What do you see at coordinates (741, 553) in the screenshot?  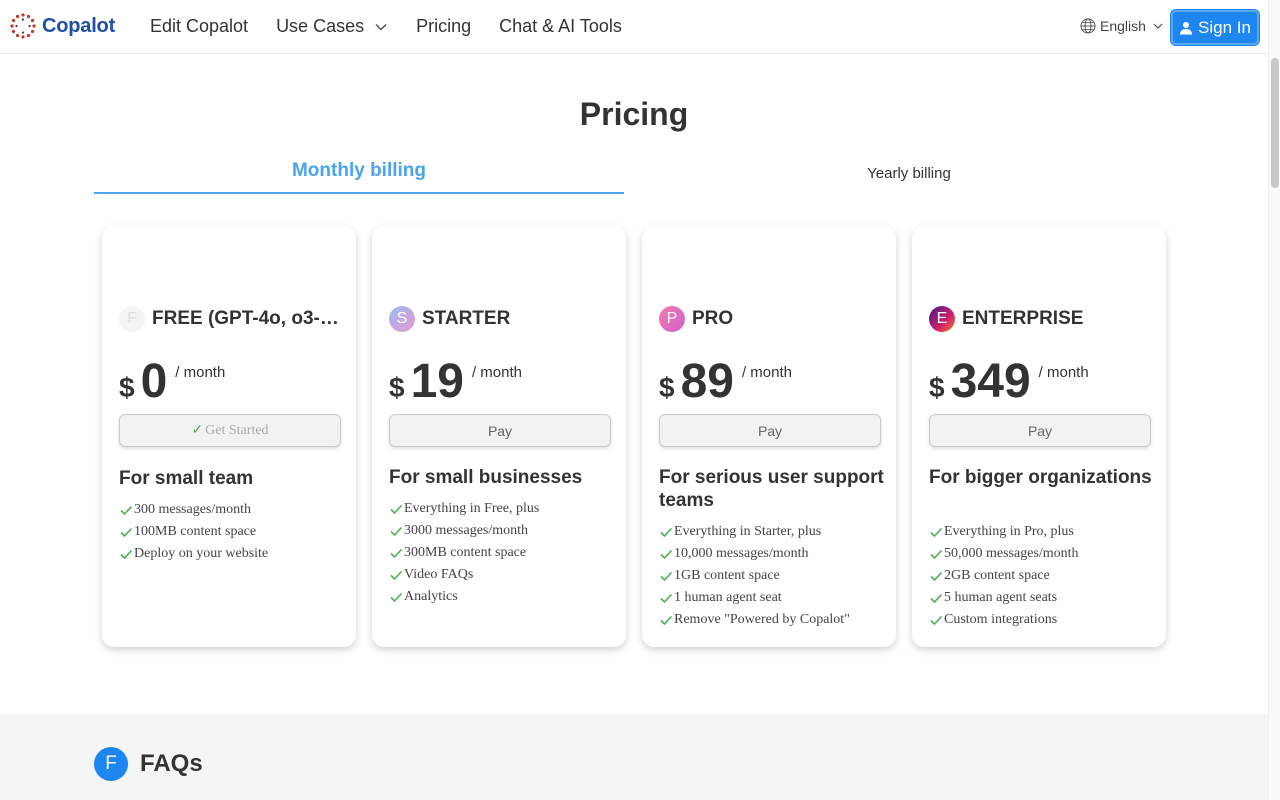 I see `feature-text: 10,000 messages/month` at bounding box center [741, 553].